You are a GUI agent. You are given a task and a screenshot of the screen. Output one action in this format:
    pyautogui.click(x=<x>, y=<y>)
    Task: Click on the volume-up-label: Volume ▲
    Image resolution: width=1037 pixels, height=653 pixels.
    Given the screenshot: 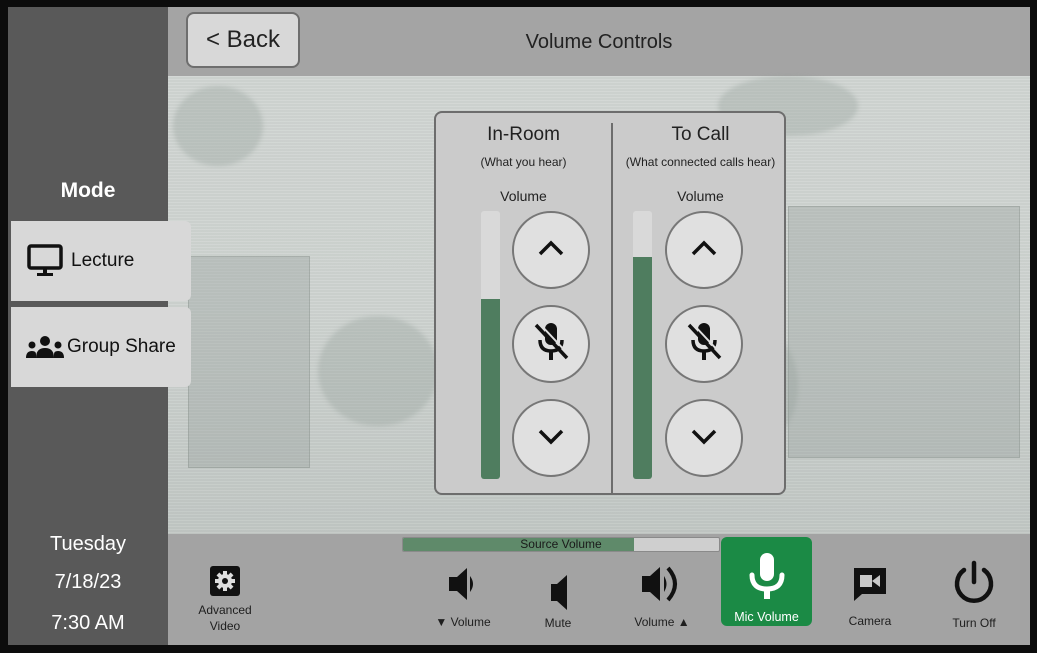 What is the action you would take?
    pyautogui.click(x=662, y=622)
    